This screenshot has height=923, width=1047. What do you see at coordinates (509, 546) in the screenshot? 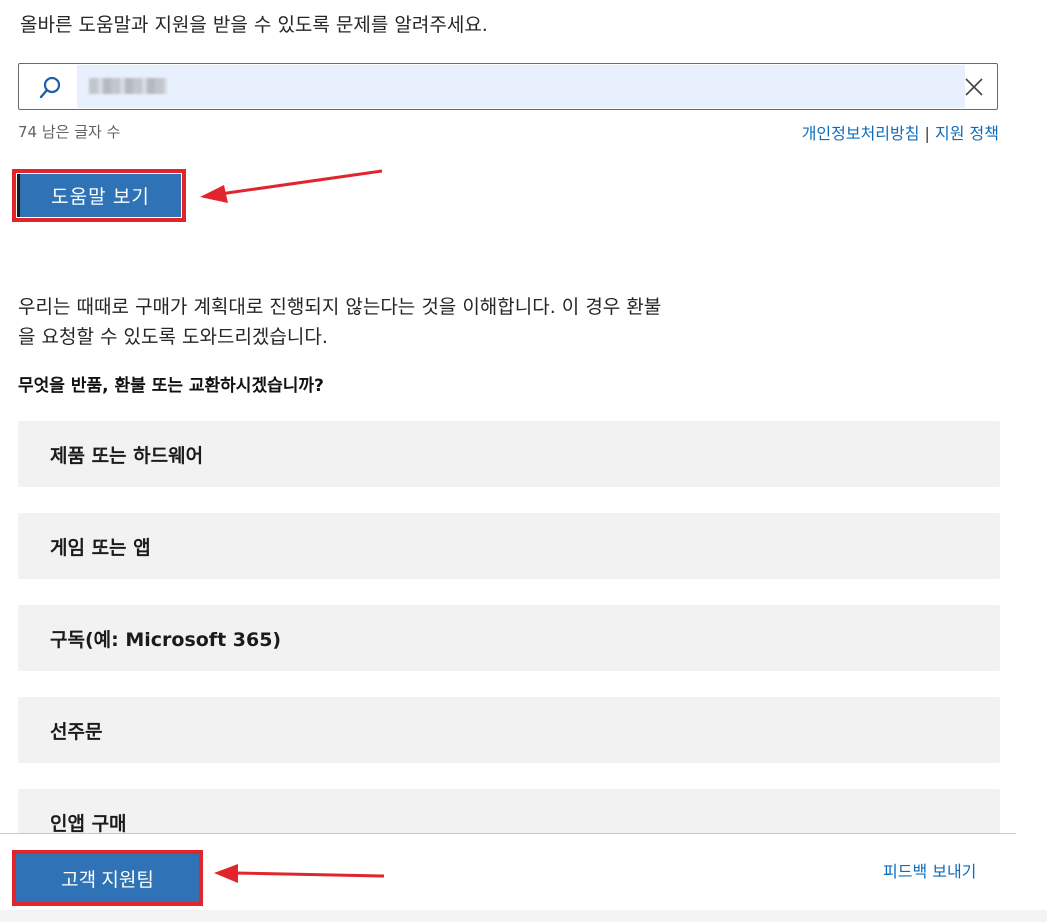
I see `option-games-apps: 게임 또는 앱` at bounding box center [509, 546].